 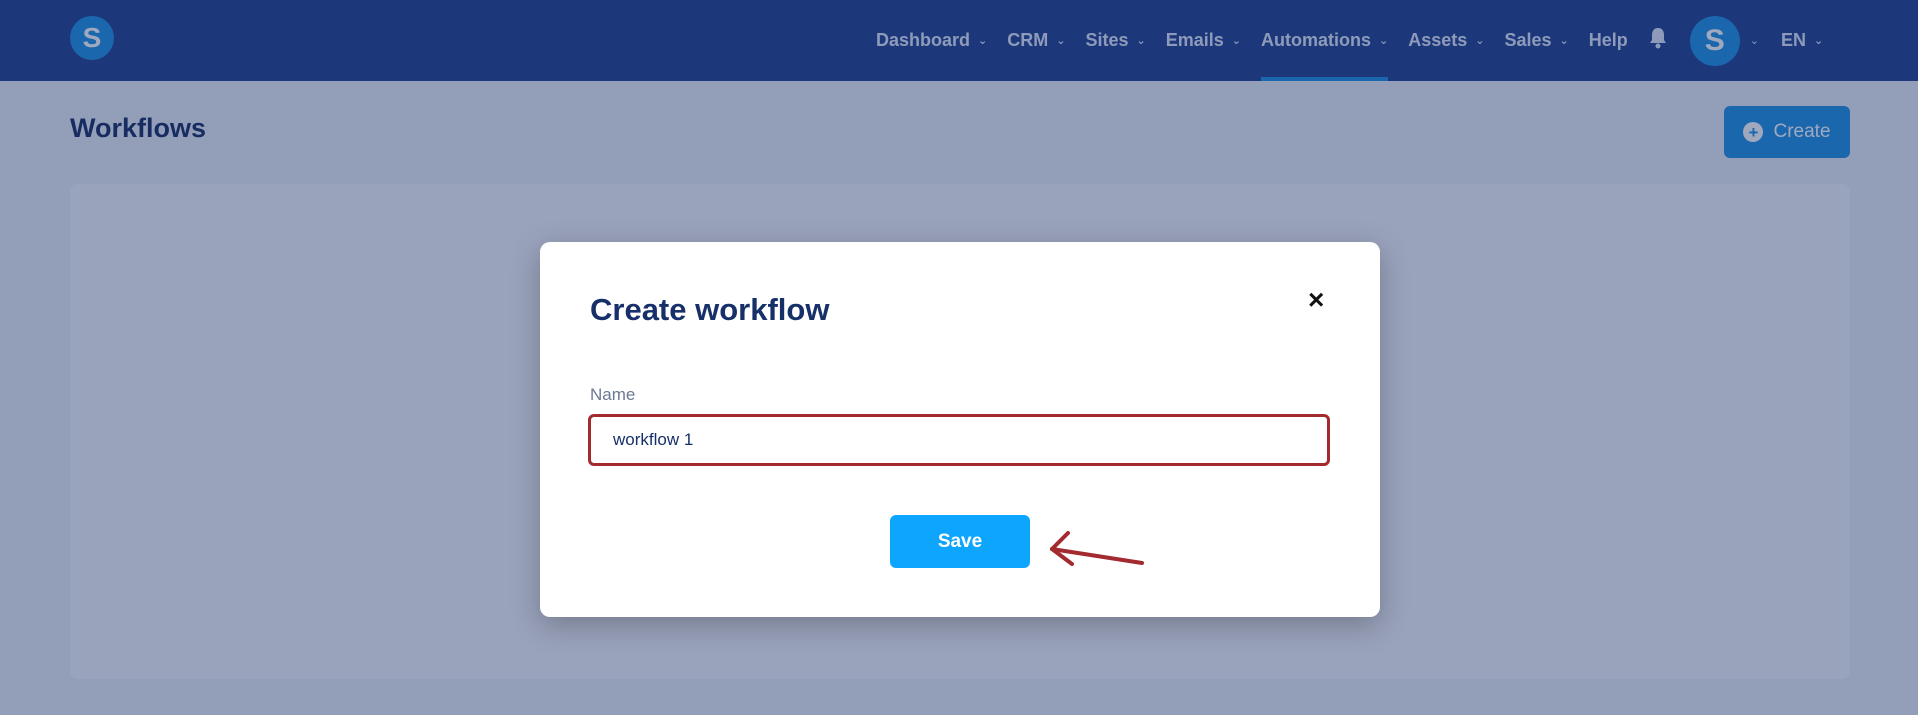 I want to click on save-button: Save, so click(x=960, y=541).